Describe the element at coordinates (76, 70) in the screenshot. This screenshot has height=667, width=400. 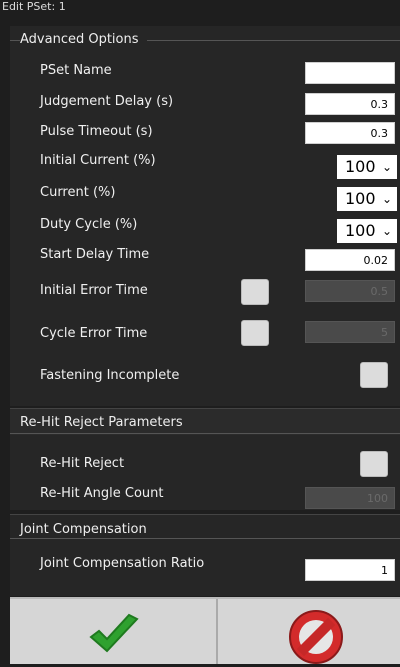
I see `pset-name-label: PSet Name` at that location.